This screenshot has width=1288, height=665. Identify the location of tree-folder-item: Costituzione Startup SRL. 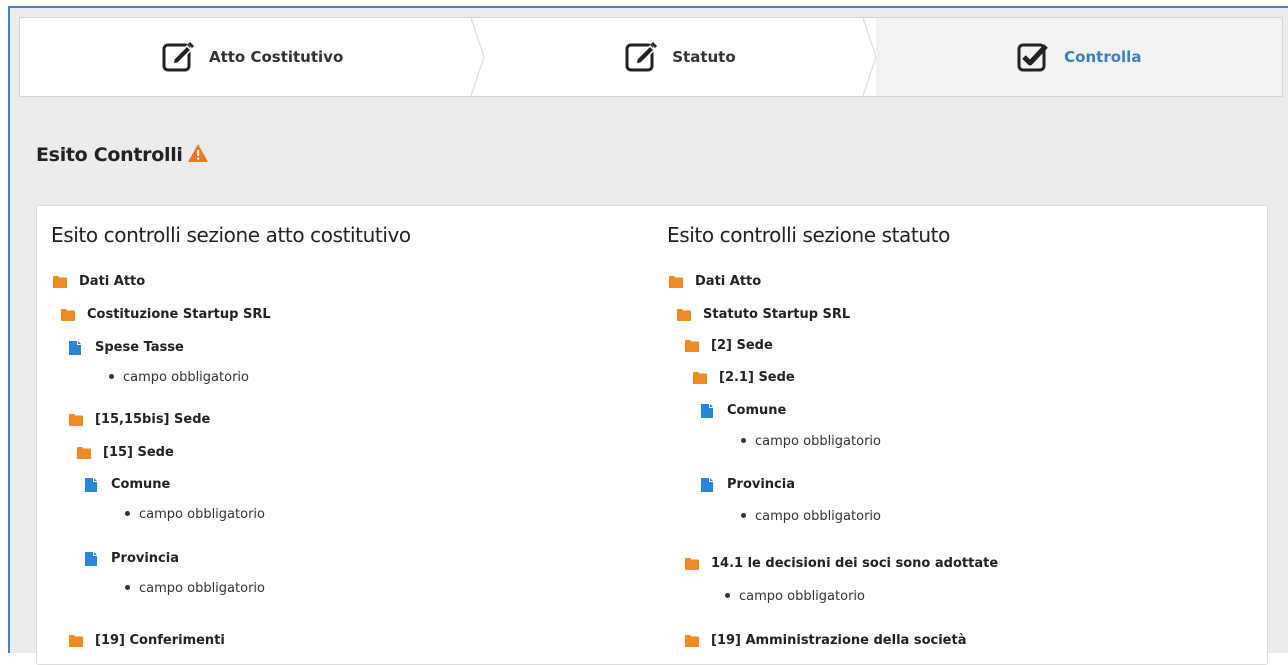
(166, 314).